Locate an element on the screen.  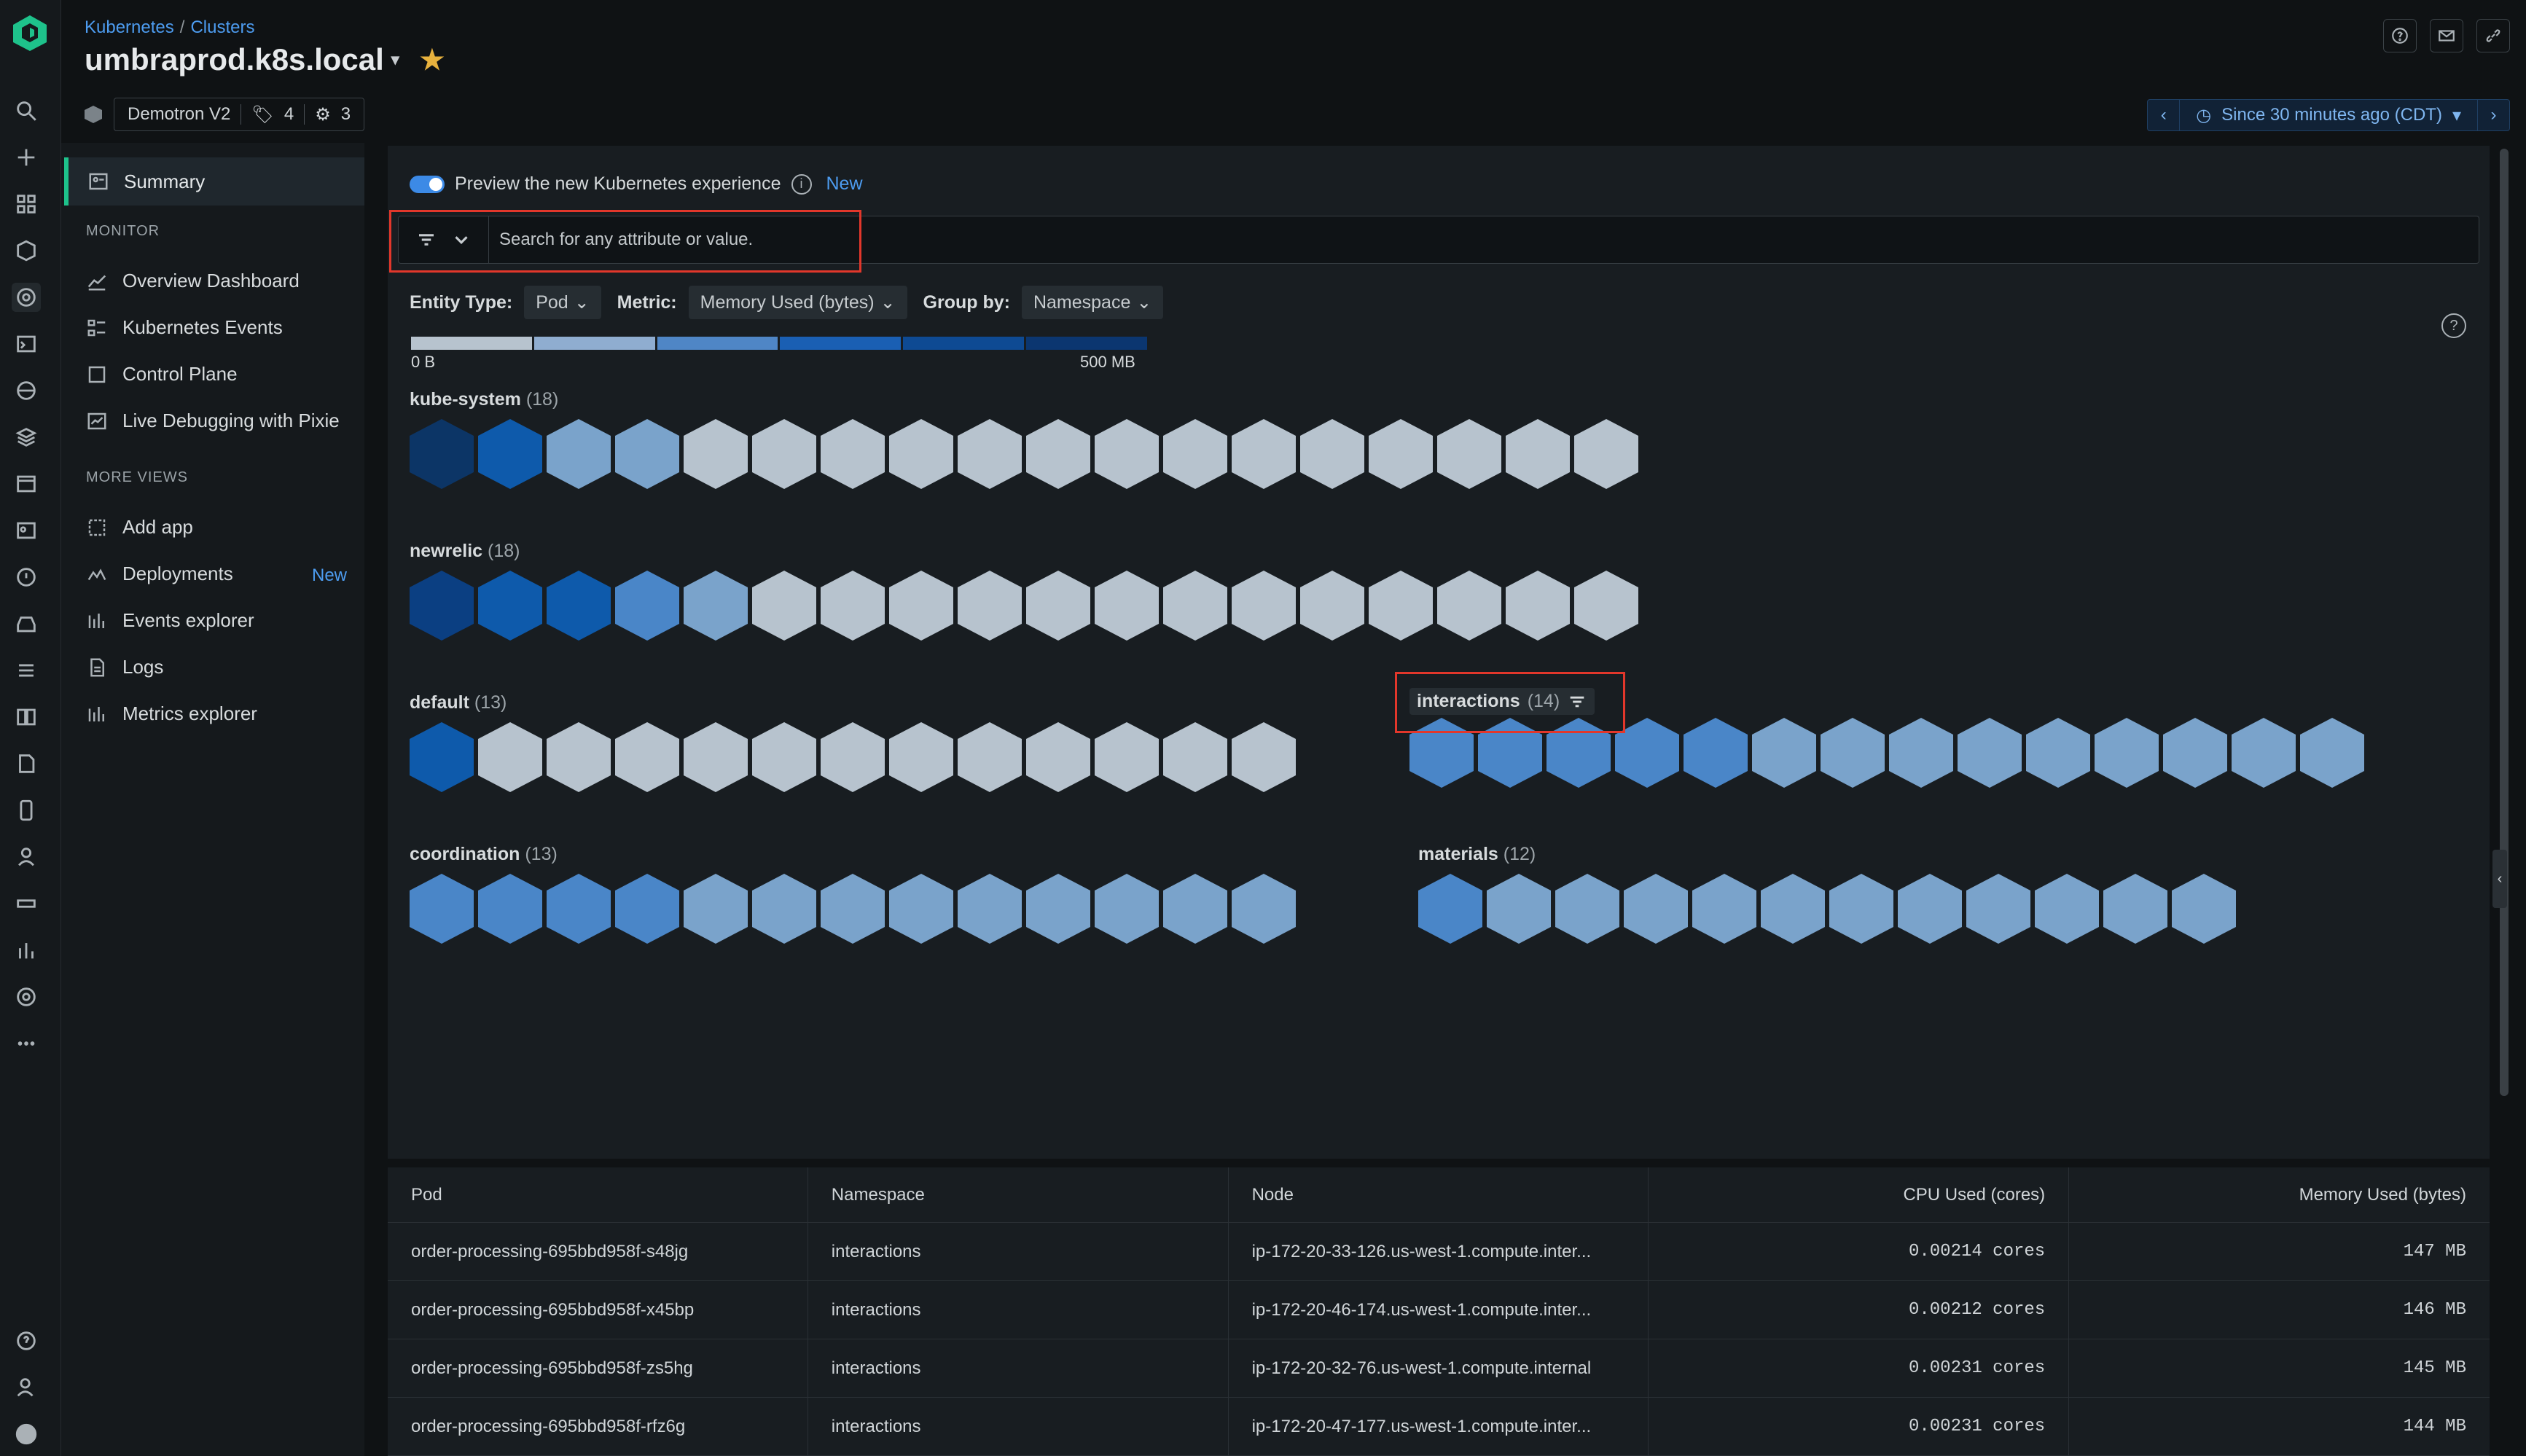
time-prev-button: ‹ is located at coordinates (2164, 115).